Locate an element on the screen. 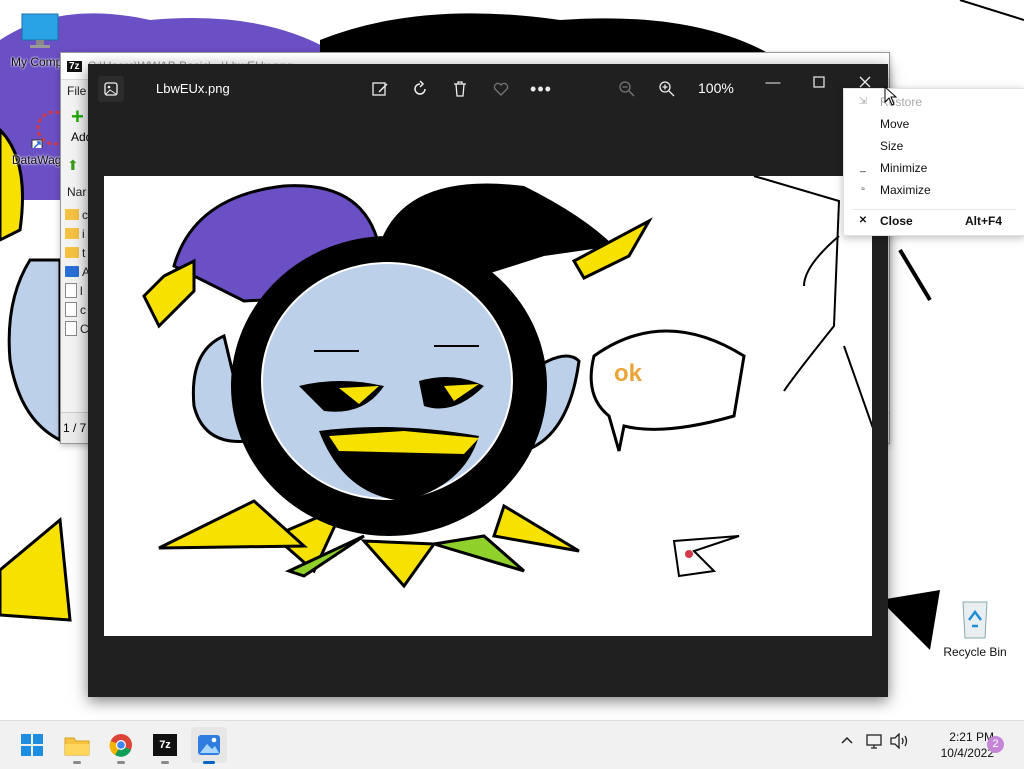 The width and height of the screenshot is (1024, 769). file-explorer-icon is located at coordinates (77, 746).